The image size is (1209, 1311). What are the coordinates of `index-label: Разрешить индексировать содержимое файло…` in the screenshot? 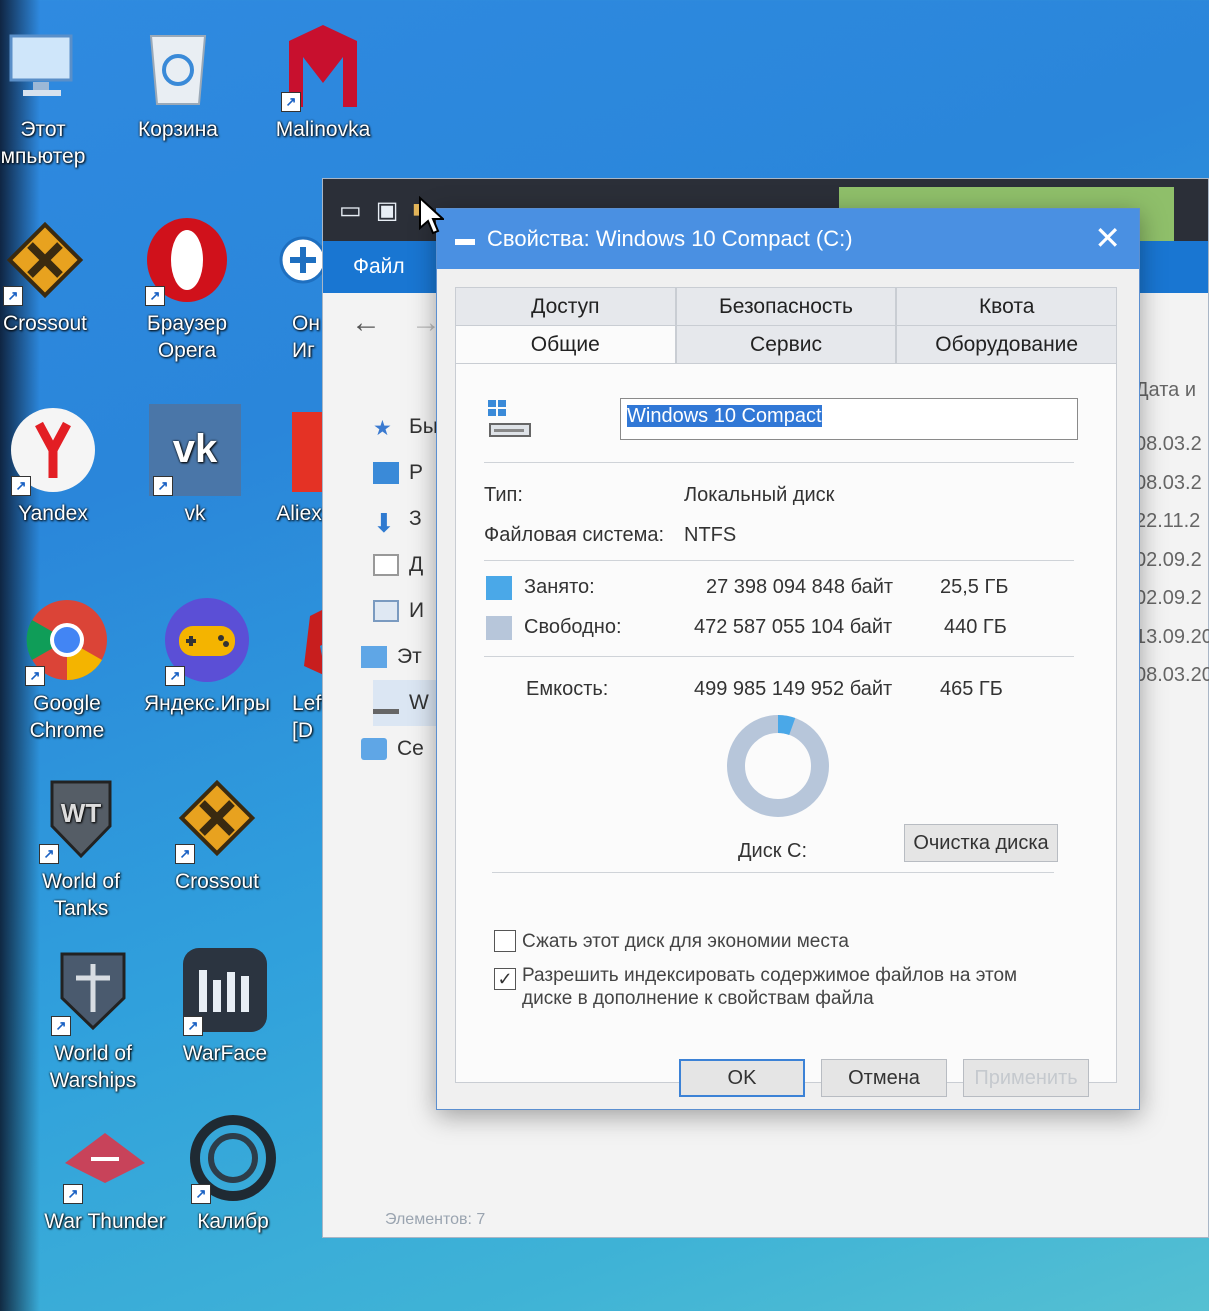 It's located at (769, 987).